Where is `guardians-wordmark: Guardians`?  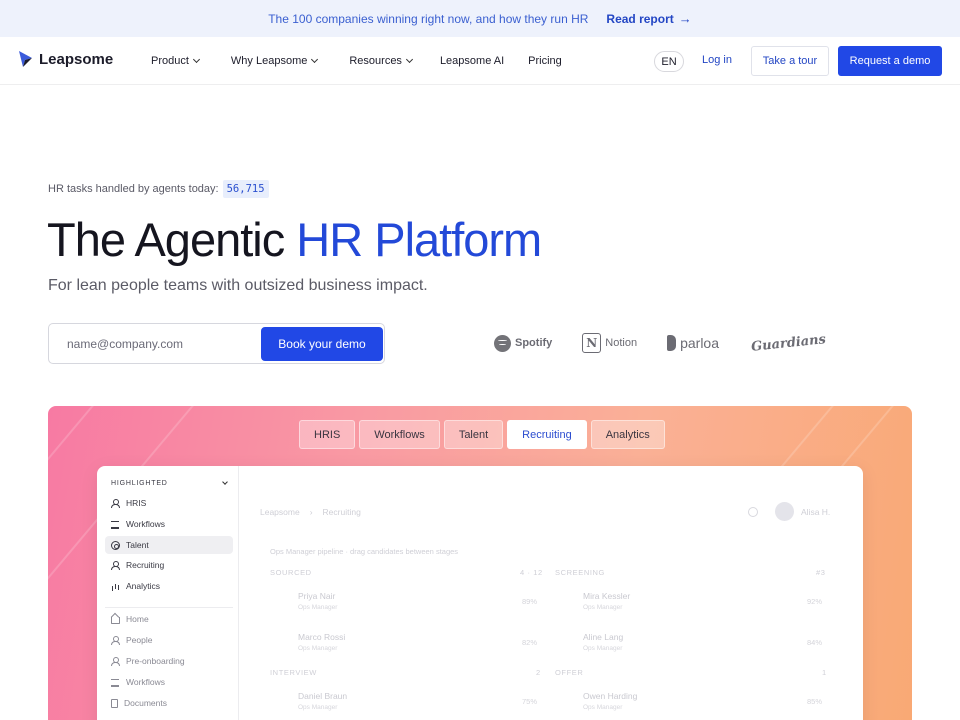
guardians-wordmark: Guardians is located at coordinates (788, 343).